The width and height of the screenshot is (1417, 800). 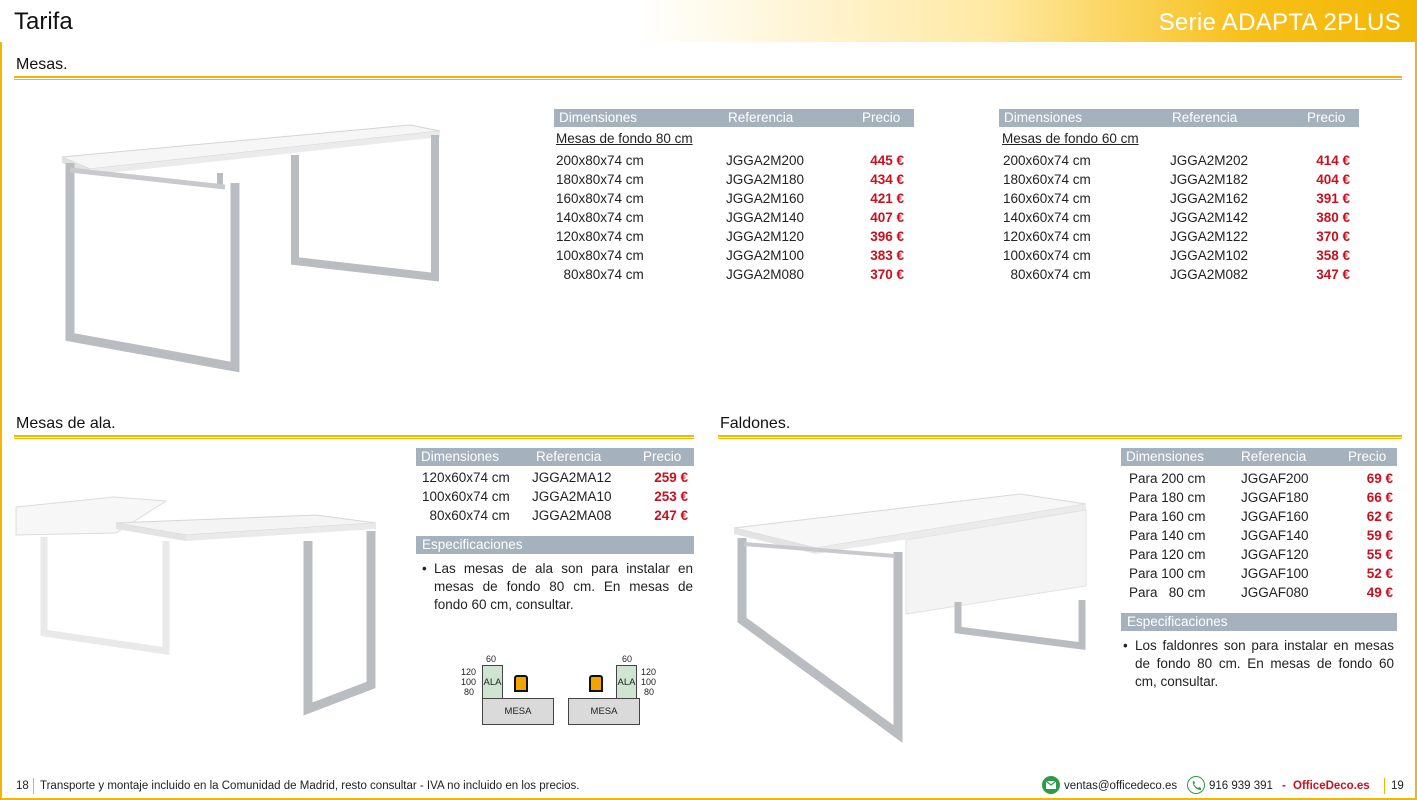 What do you see at coordinates (466, 515) in the screenshot?
I see `cell-dimensiones: 80x60x74 cm` at bounding box center [466, 515].